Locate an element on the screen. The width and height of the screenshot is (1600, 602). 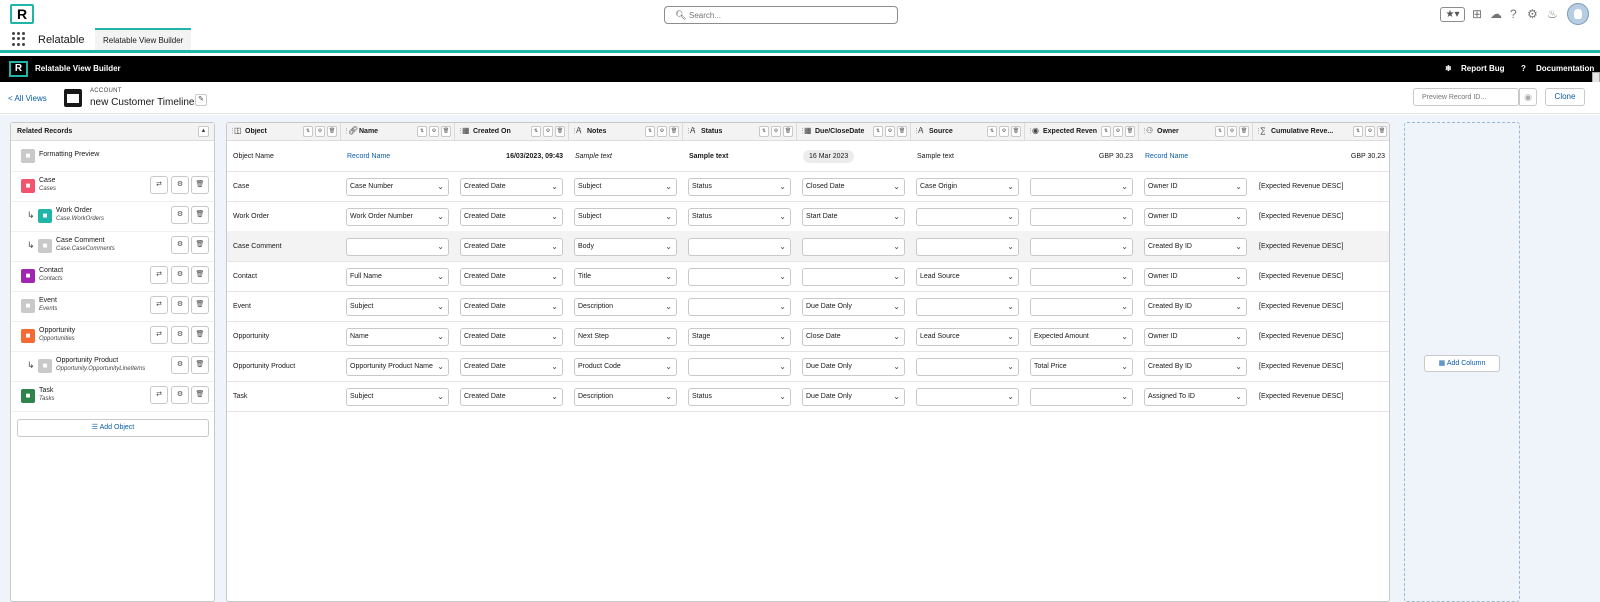
related-record-item: ■ Opportunity Opportunities ⇄ ⚙ 🗑︎ is located at coordinates (112, 336).